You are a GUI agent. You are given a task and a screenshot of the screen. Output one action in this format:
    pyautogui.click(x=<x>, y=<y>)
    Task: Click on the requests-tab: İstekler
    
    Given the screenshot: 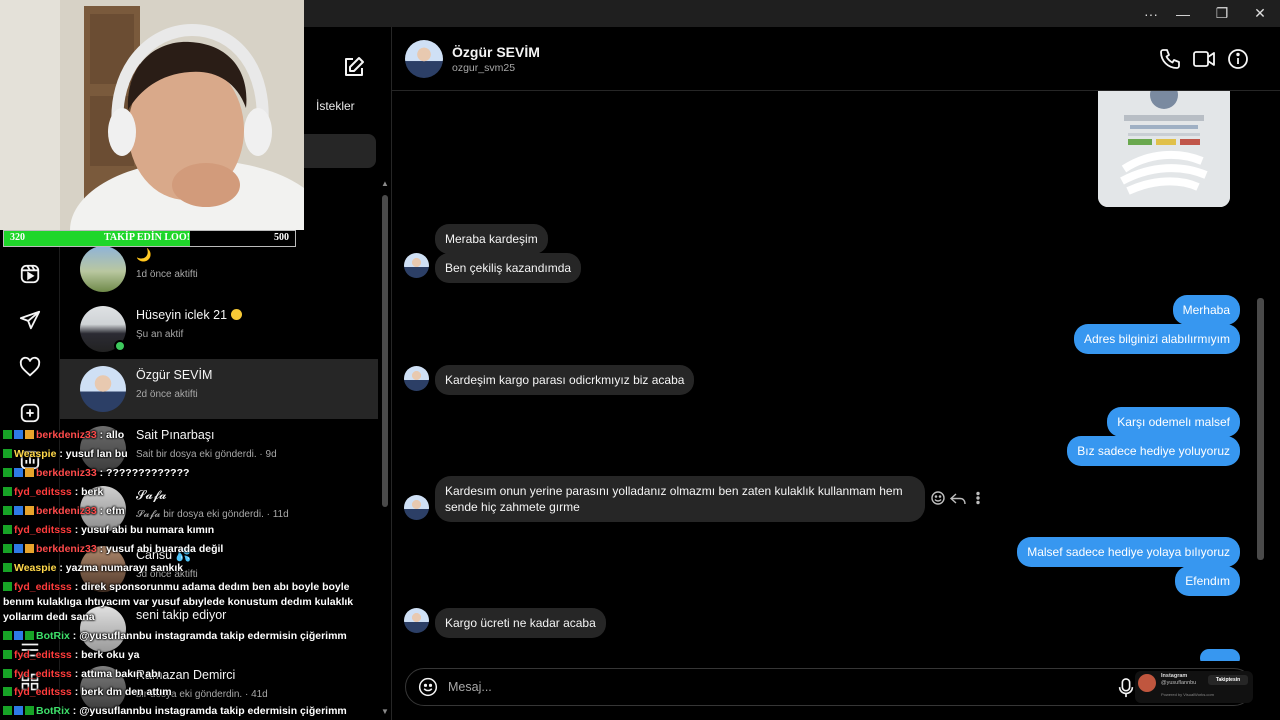 What is the action you would take?
    pyautogui.click(x=335, y=106)
    